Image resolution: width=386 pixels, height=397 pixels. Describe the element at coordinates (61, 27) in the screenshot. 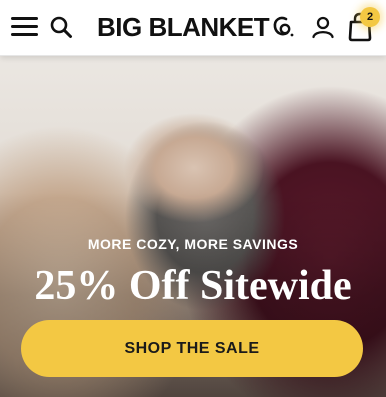

I see `search-icon` at that location.